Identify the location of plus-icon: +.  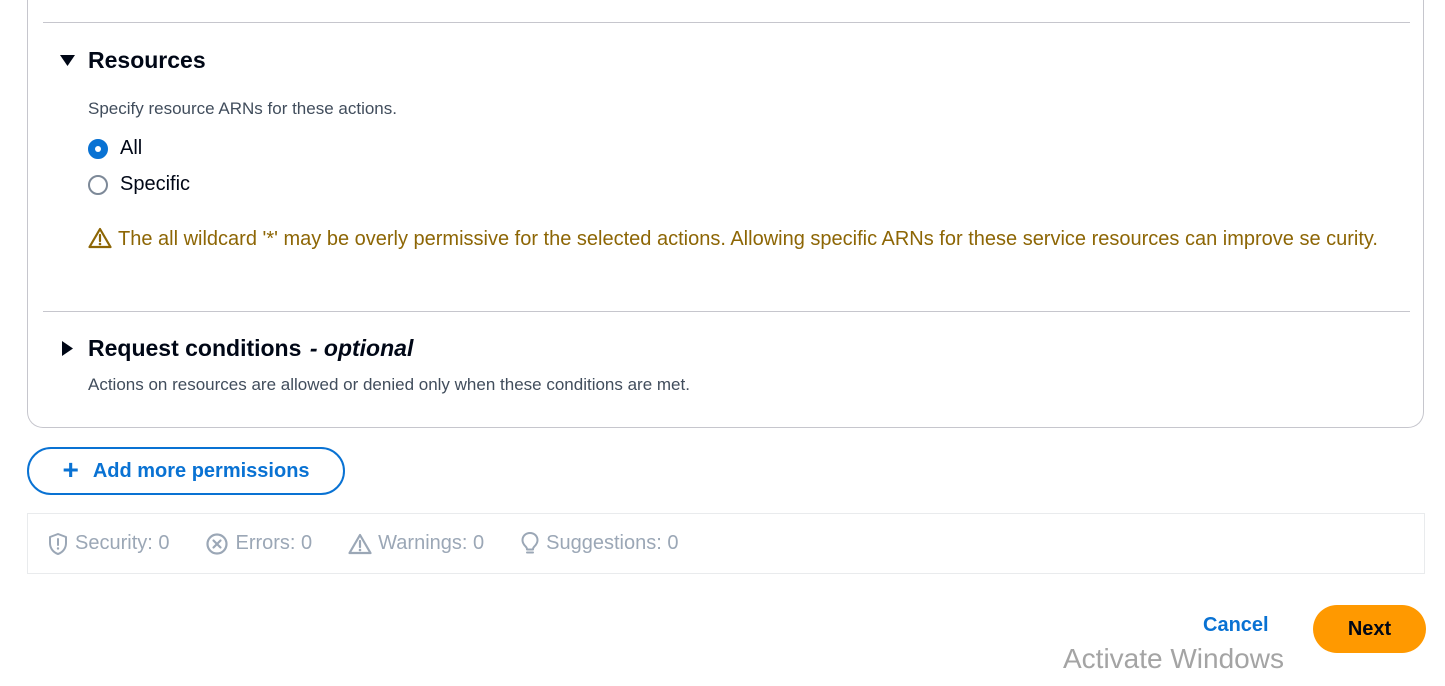
(70, 469).